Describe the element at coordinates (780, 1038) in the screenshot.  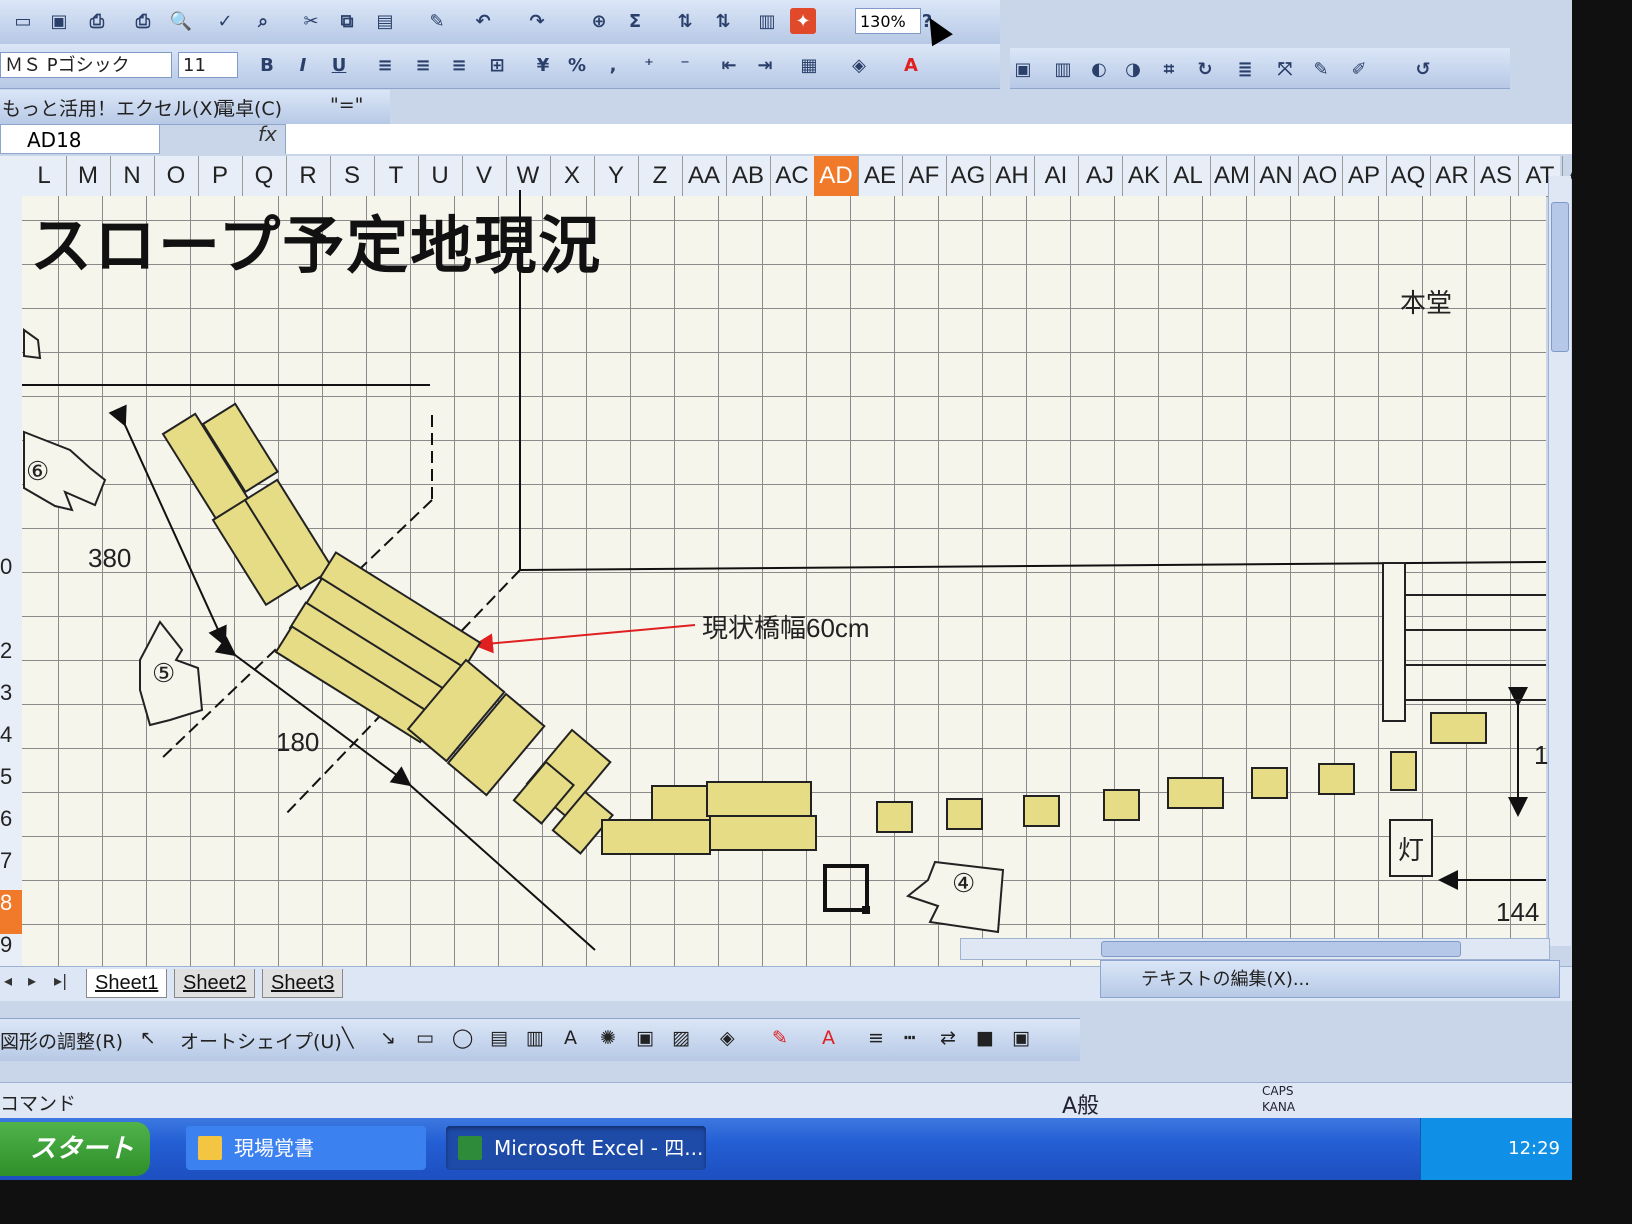
I see `line-color-icon: ✎` at that location.